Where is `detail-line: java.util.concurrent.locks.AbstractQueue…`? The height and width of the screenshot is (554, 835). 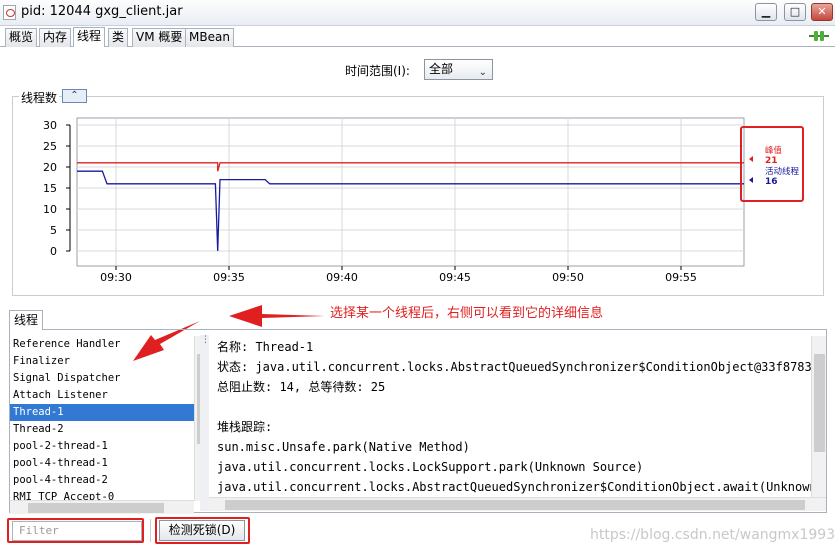
detail-line: java.util.concurrent.locks.AbstractQueue… is located at coordinates (514, 487).